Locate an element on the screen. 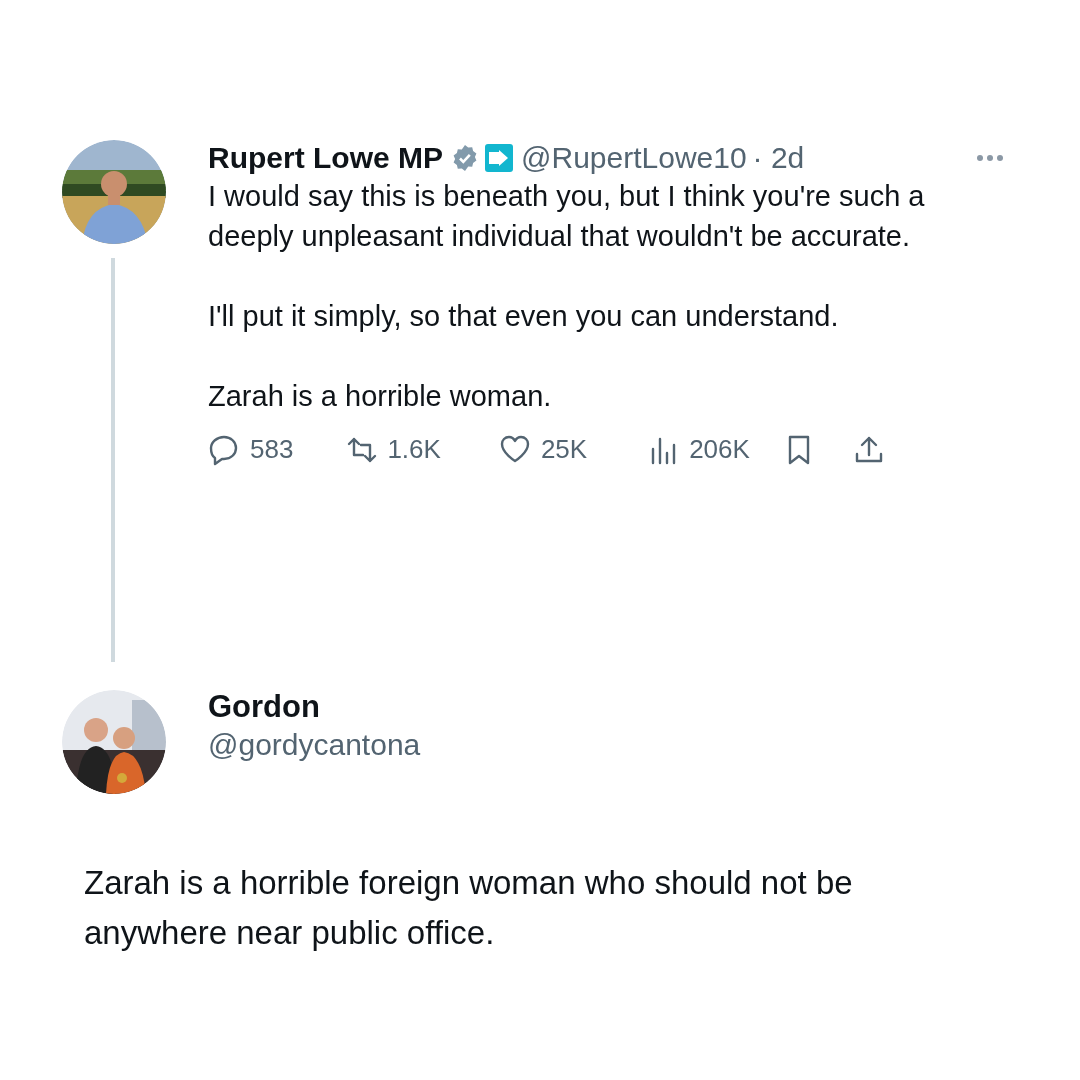 The image size is (1080, 1080). post-text: Zarah is a horrible woman. is located at coordinates (380, 396).